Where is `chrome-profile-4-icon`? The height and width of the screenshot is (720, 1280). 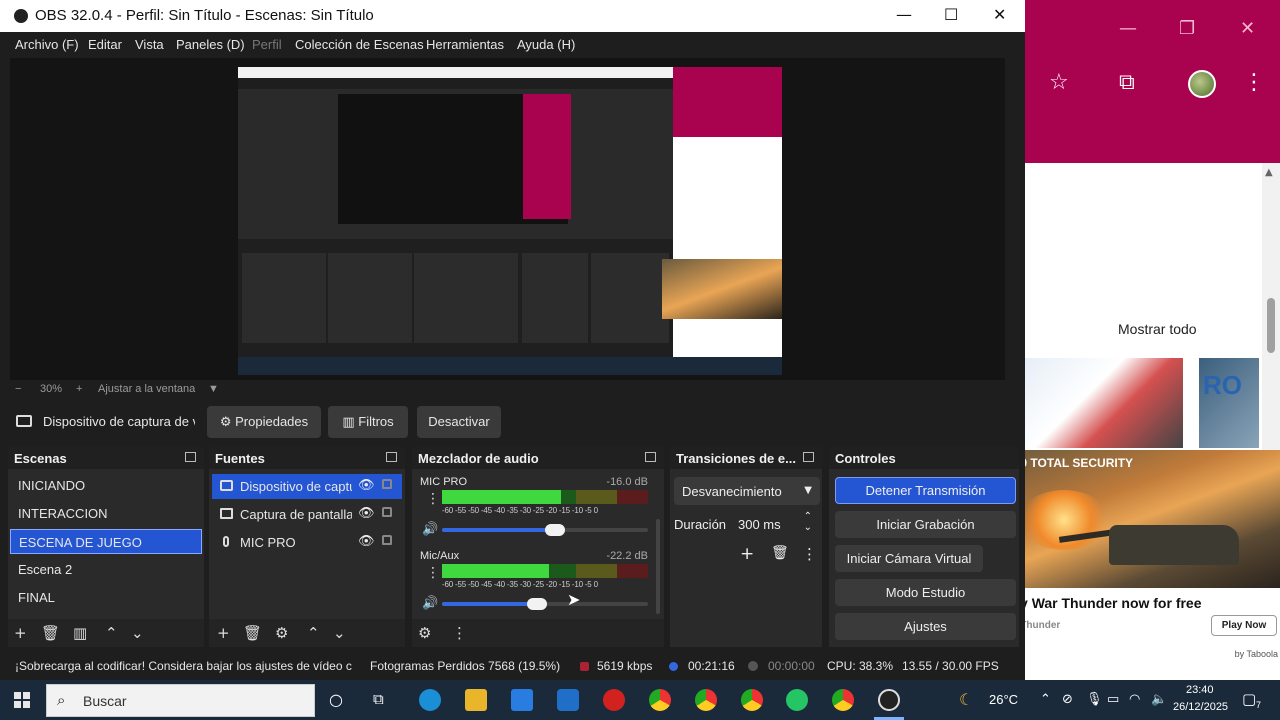
chrome-profile-4-icon is located at coordinates (843, 700).